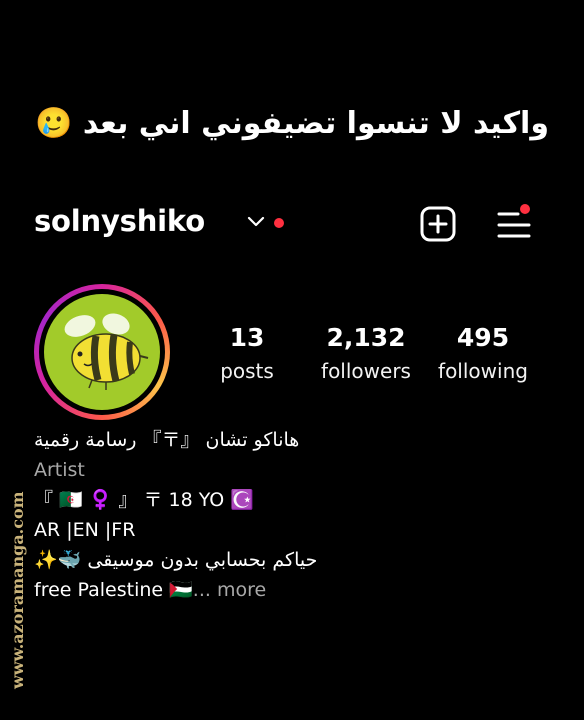 The height and width of the screenshot is (720, 584). What do you see at coordinates (247, 353) in the screenshot?
I see `stat-posts: 13 posts` at bounding box center [247, 353].